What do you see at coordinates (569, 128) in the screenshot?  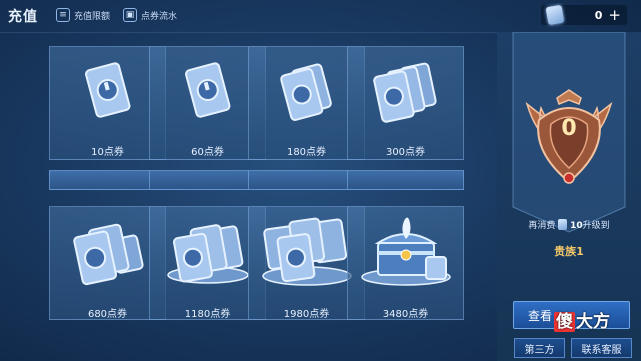 I see `noble-level: 0` at bounding box center [569, 128].